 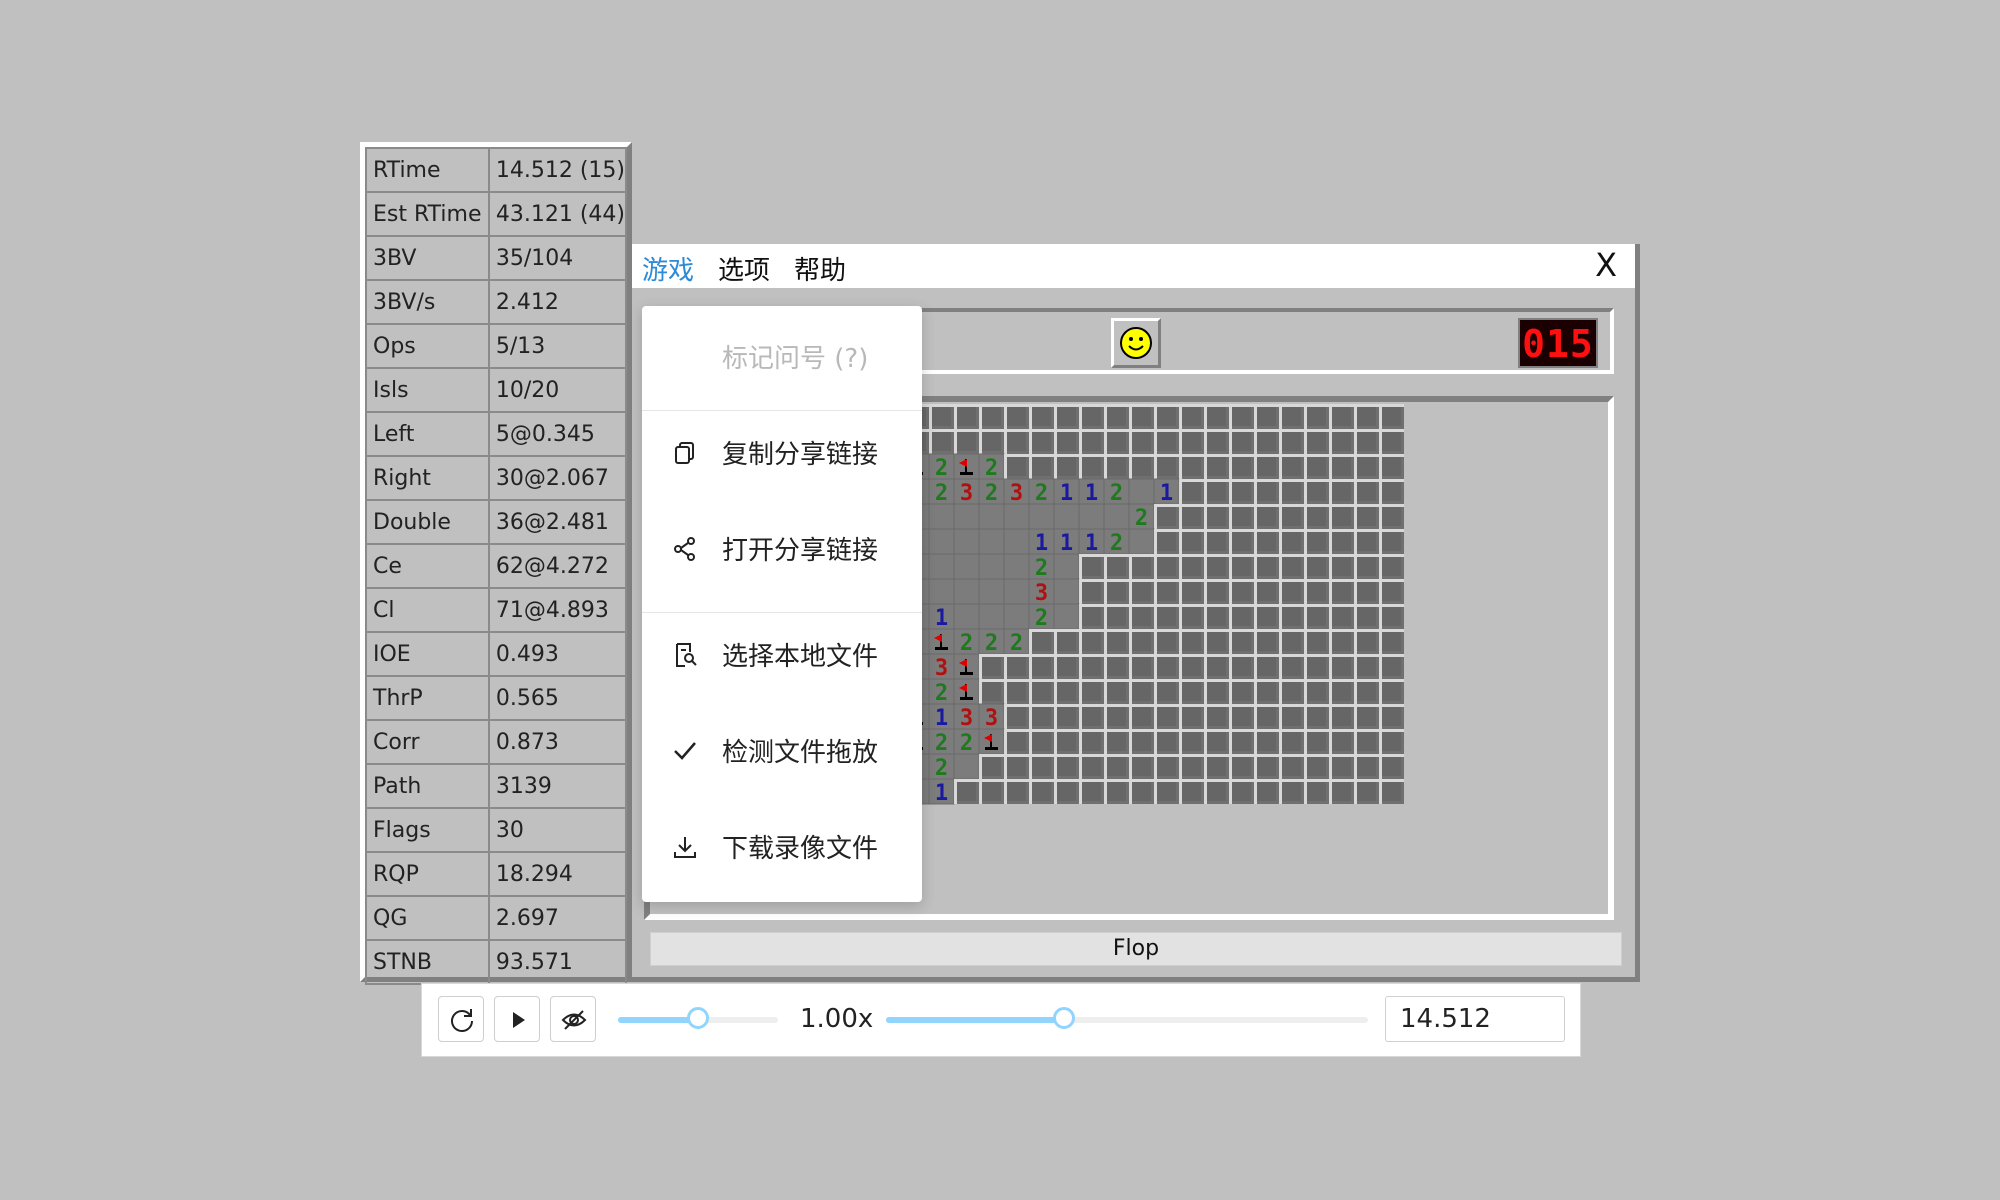 What do you see at coordinates (698, 1018) in the screenshot?
I see `speed-slider` at bounding box center [698, 1018].